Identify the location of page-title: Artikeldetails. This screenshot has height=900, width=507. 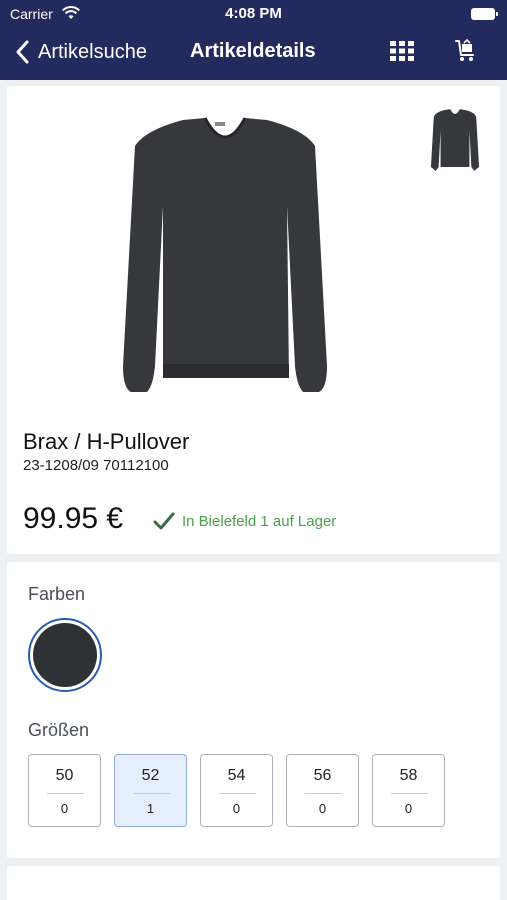
(253, 51).